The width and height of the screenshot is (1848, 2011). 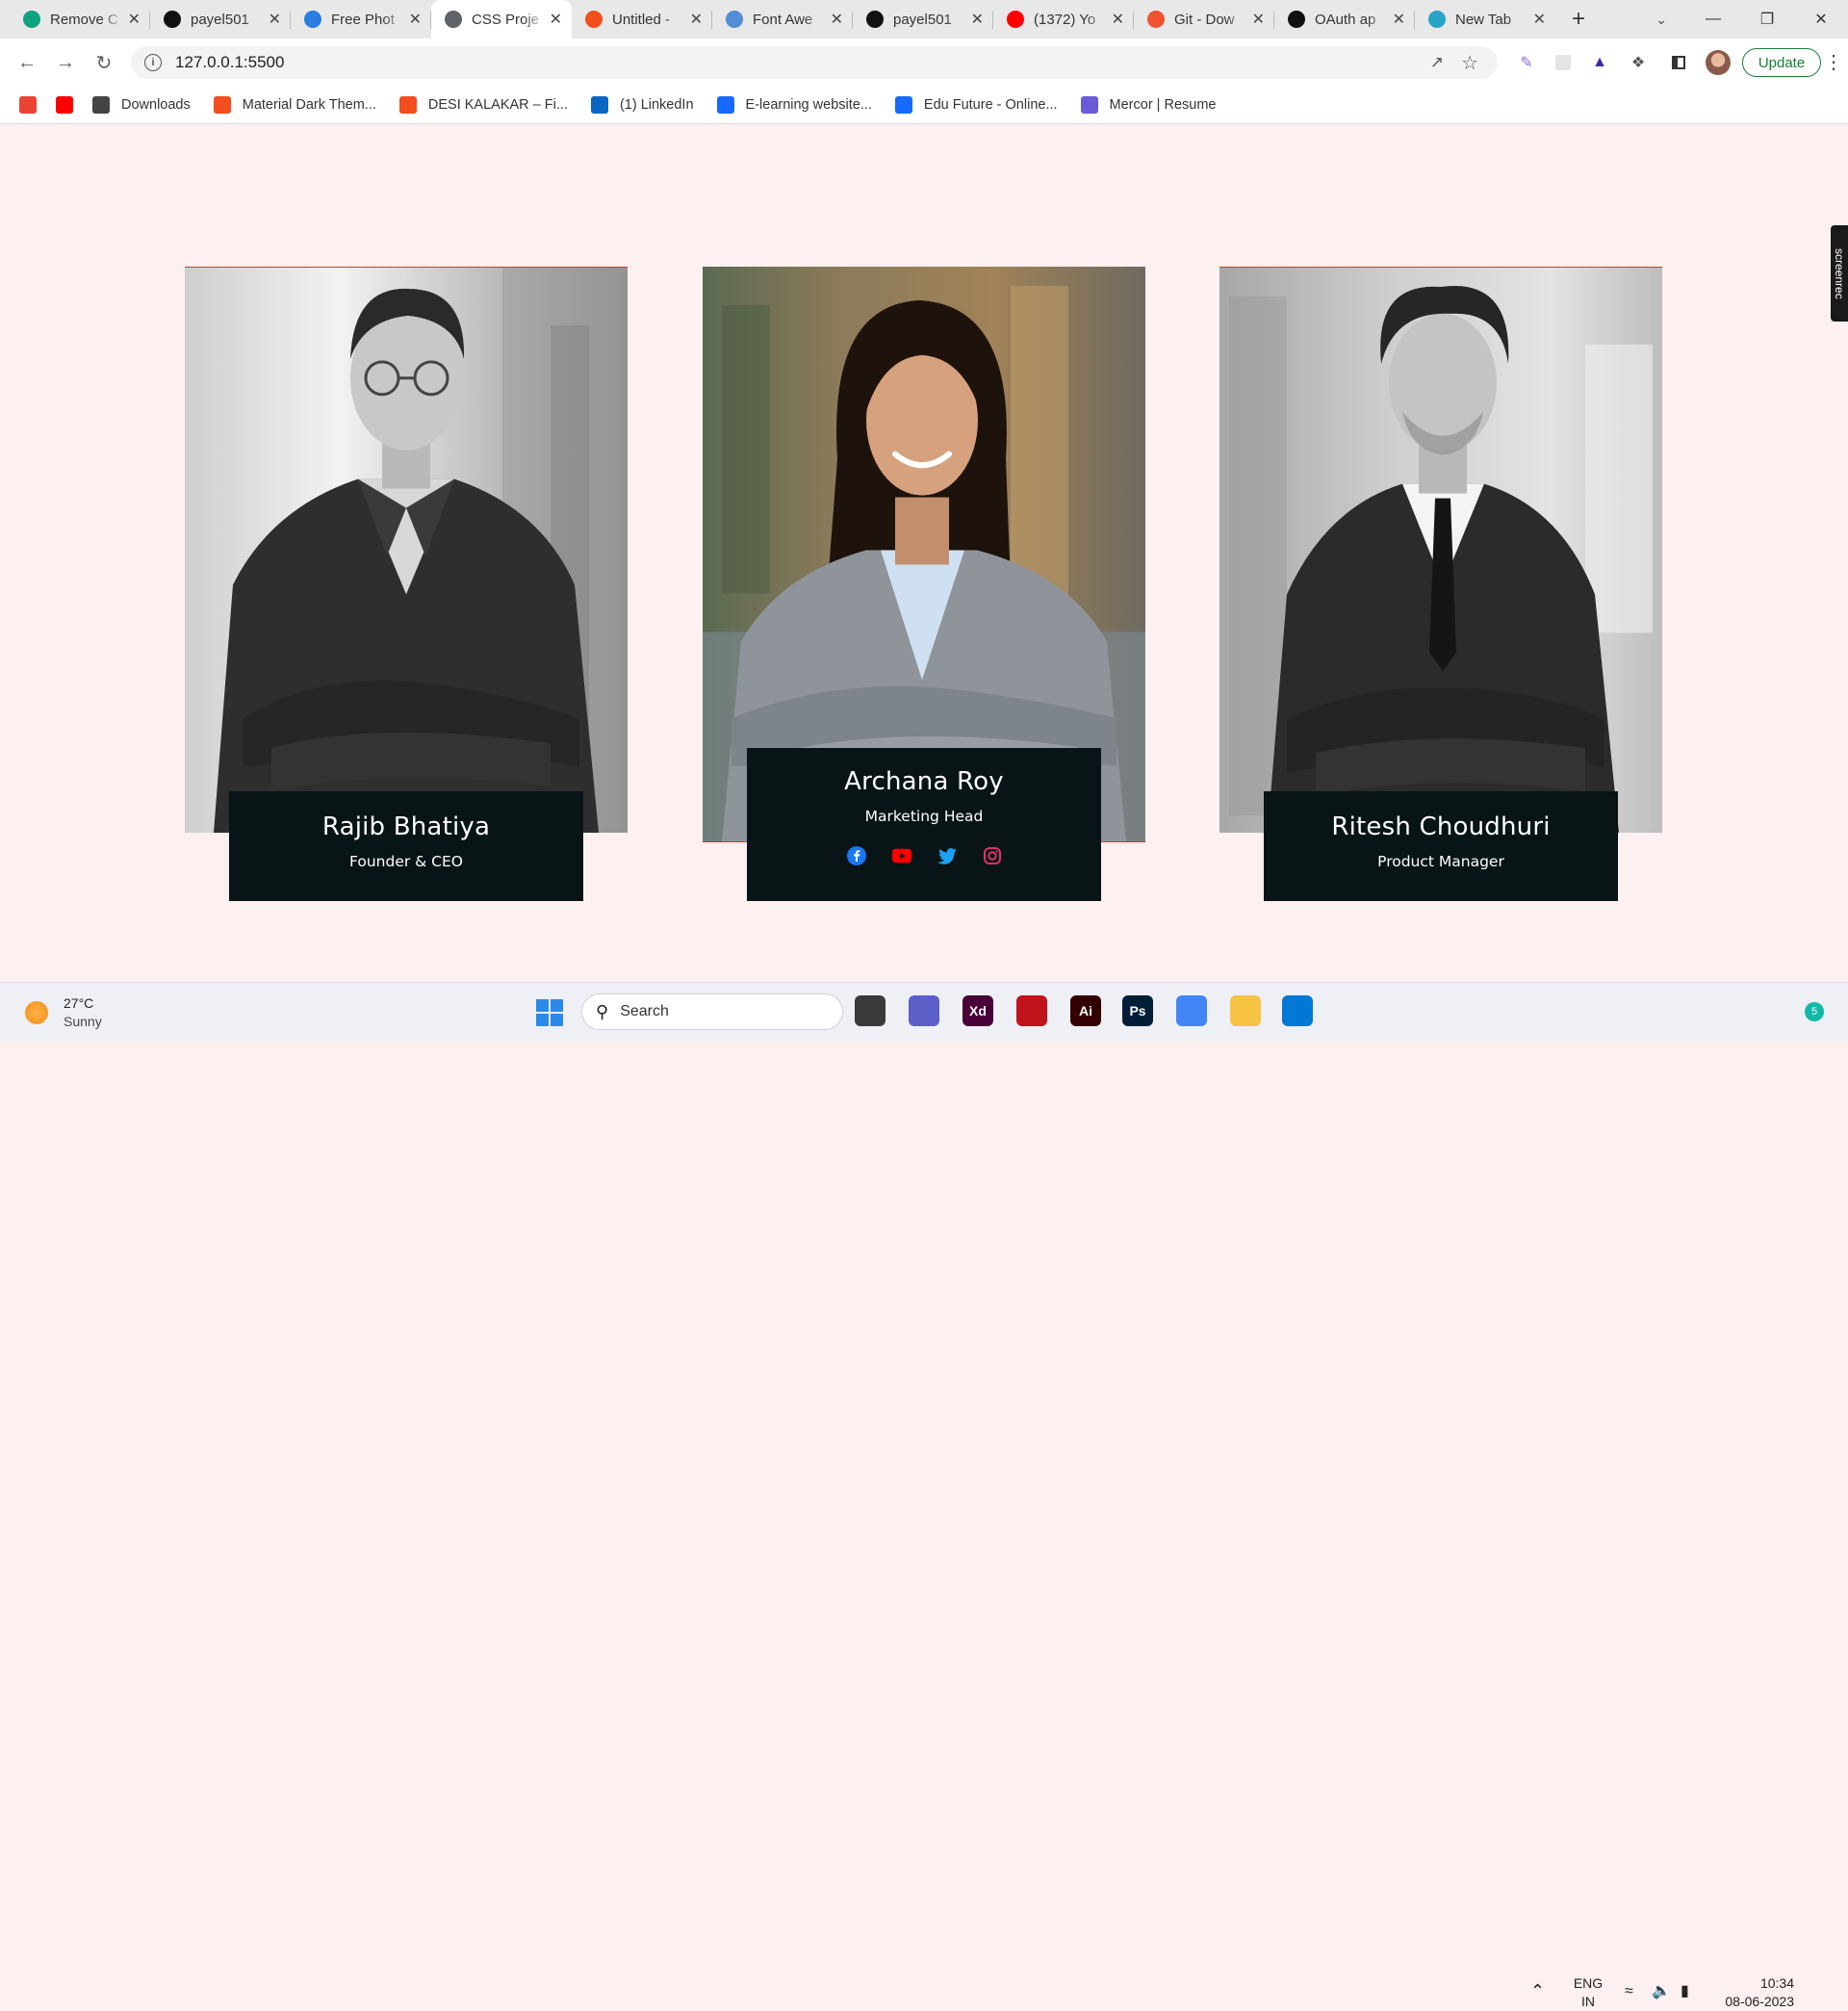 What do you see at coordinates (1685, 1991) in the screenshot?
I see `battery-icon: ▮` at bounding box center [1685, 1991].